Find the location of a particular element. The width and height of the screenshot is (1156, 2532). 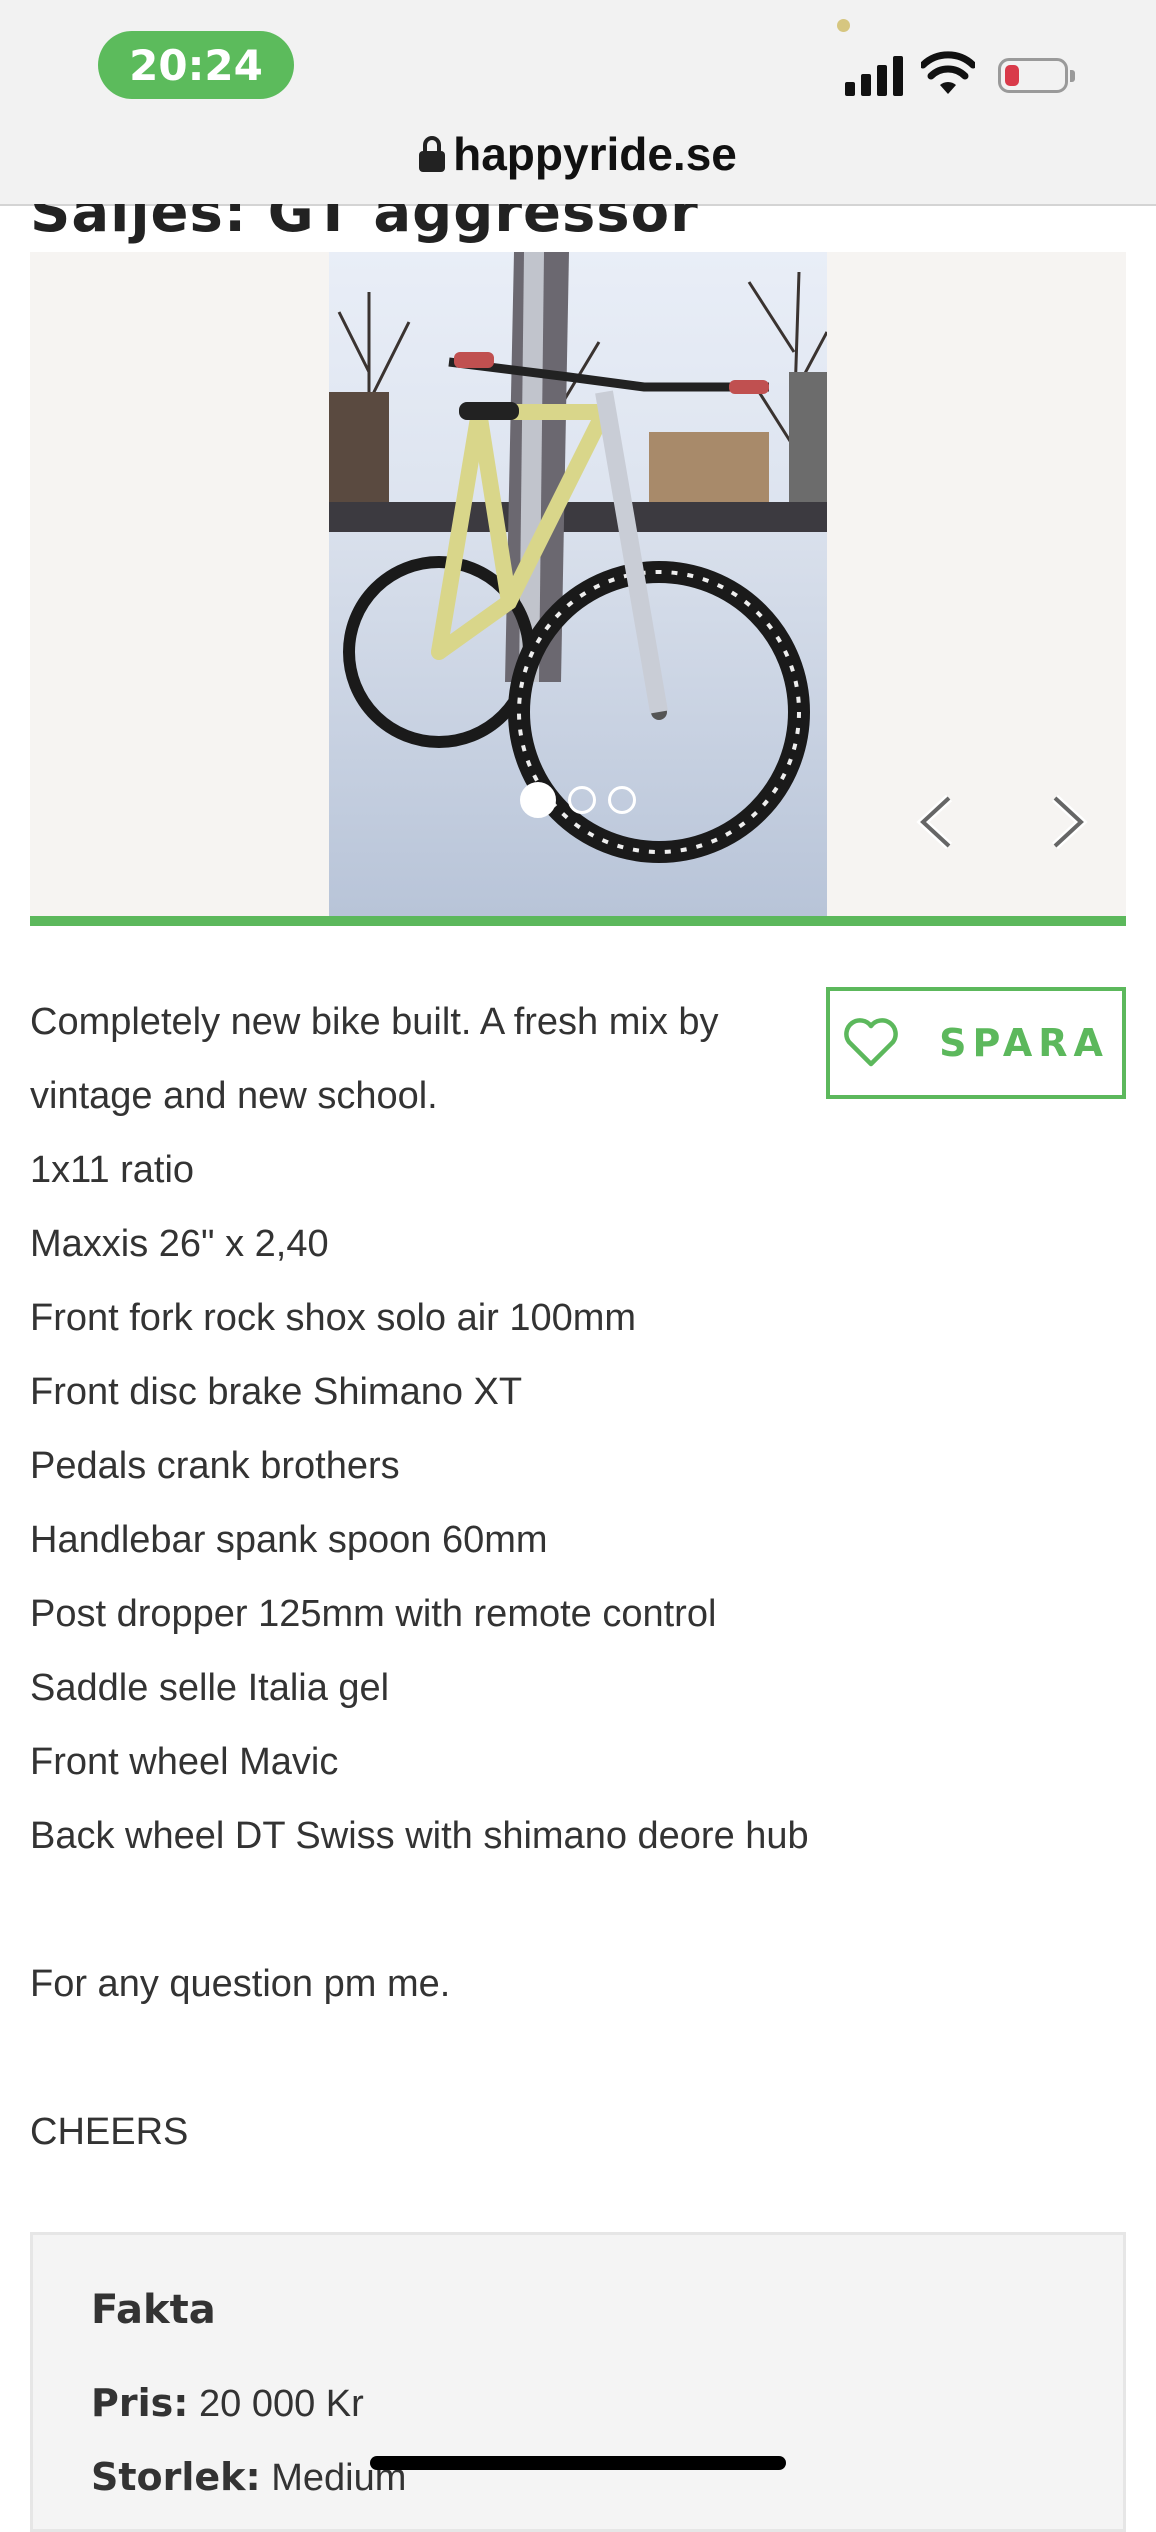

spec-line: 1x11 ratio is located at coordinates (112, 1170).